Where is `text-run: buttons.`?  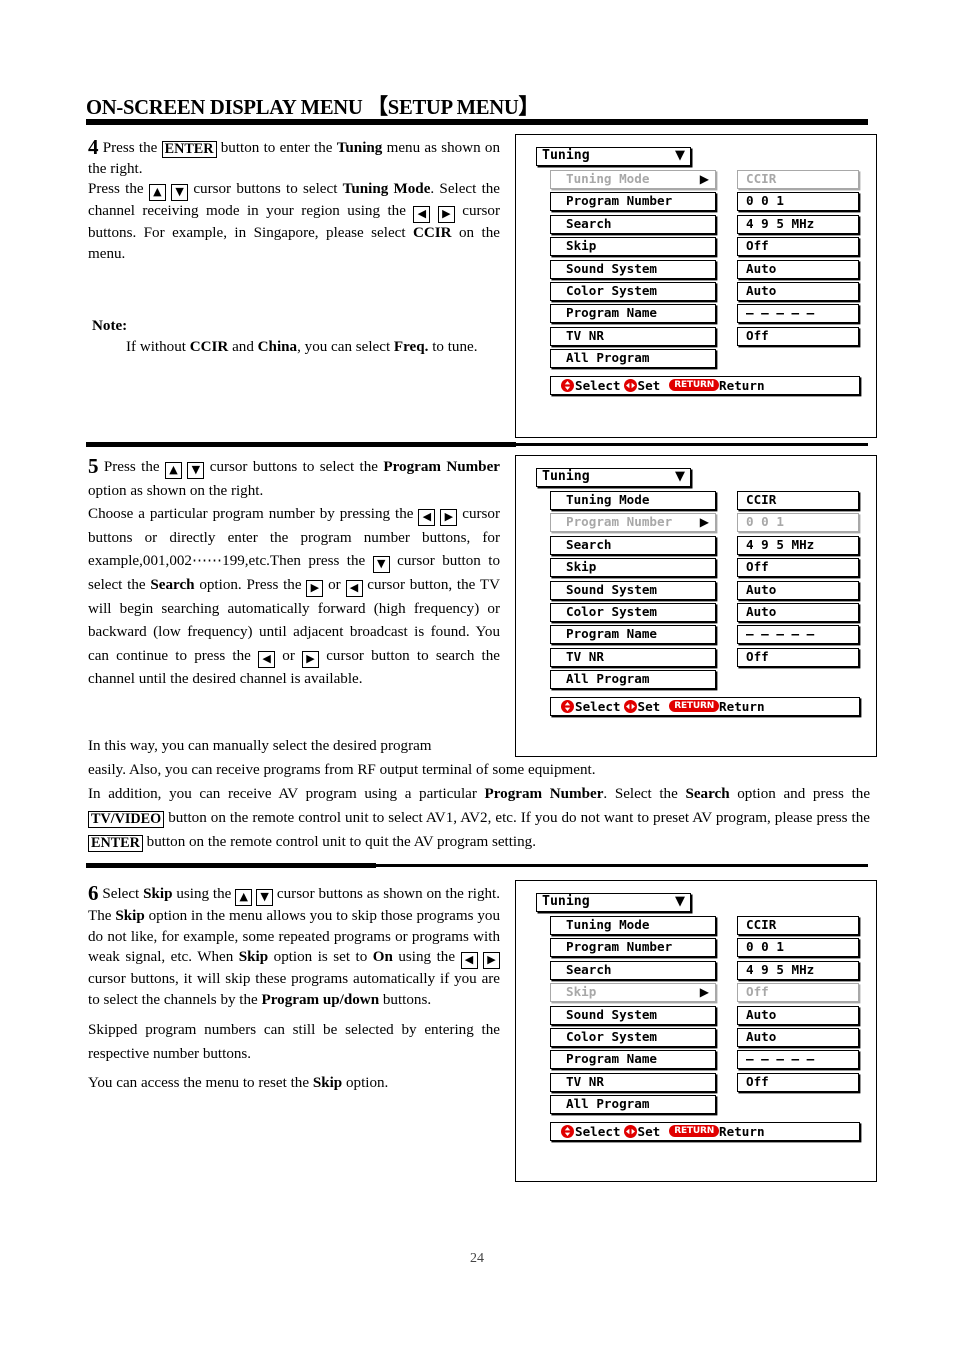 text-run: buttons. is located at coordinates (405, 999).